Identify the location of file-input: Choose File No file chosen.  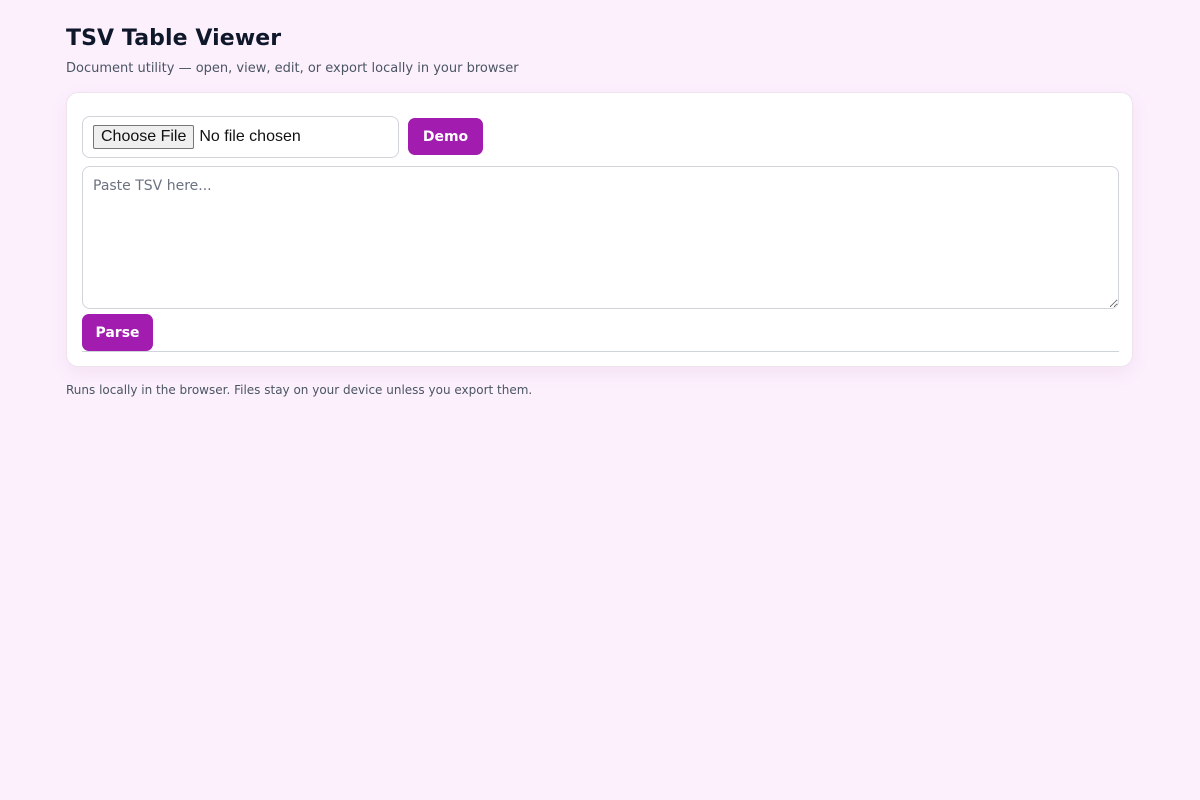
(240, 137).